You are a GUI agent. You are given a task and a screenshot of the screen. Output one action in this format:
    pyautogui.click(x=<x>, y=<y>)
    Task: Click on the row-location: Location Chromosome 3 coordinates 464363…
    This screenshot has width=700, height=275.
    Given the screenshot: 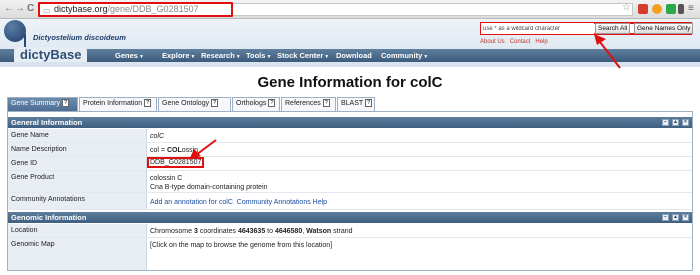 What is the action you would take?
    pyautogui.click(x=350, y=231)
    